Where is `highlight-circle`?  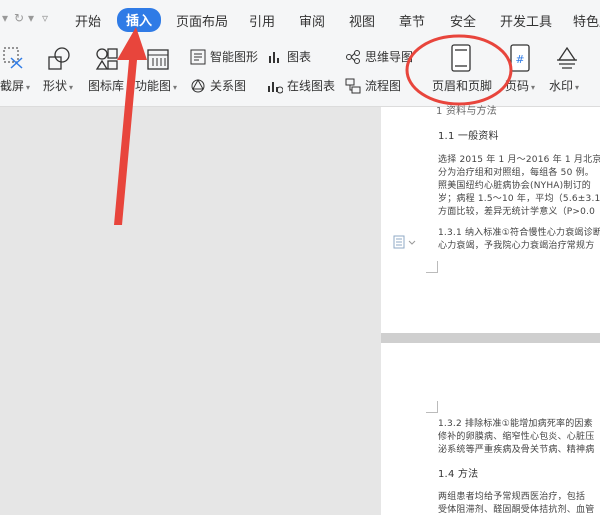 highlight-circle is located at coordinates (459, 70).